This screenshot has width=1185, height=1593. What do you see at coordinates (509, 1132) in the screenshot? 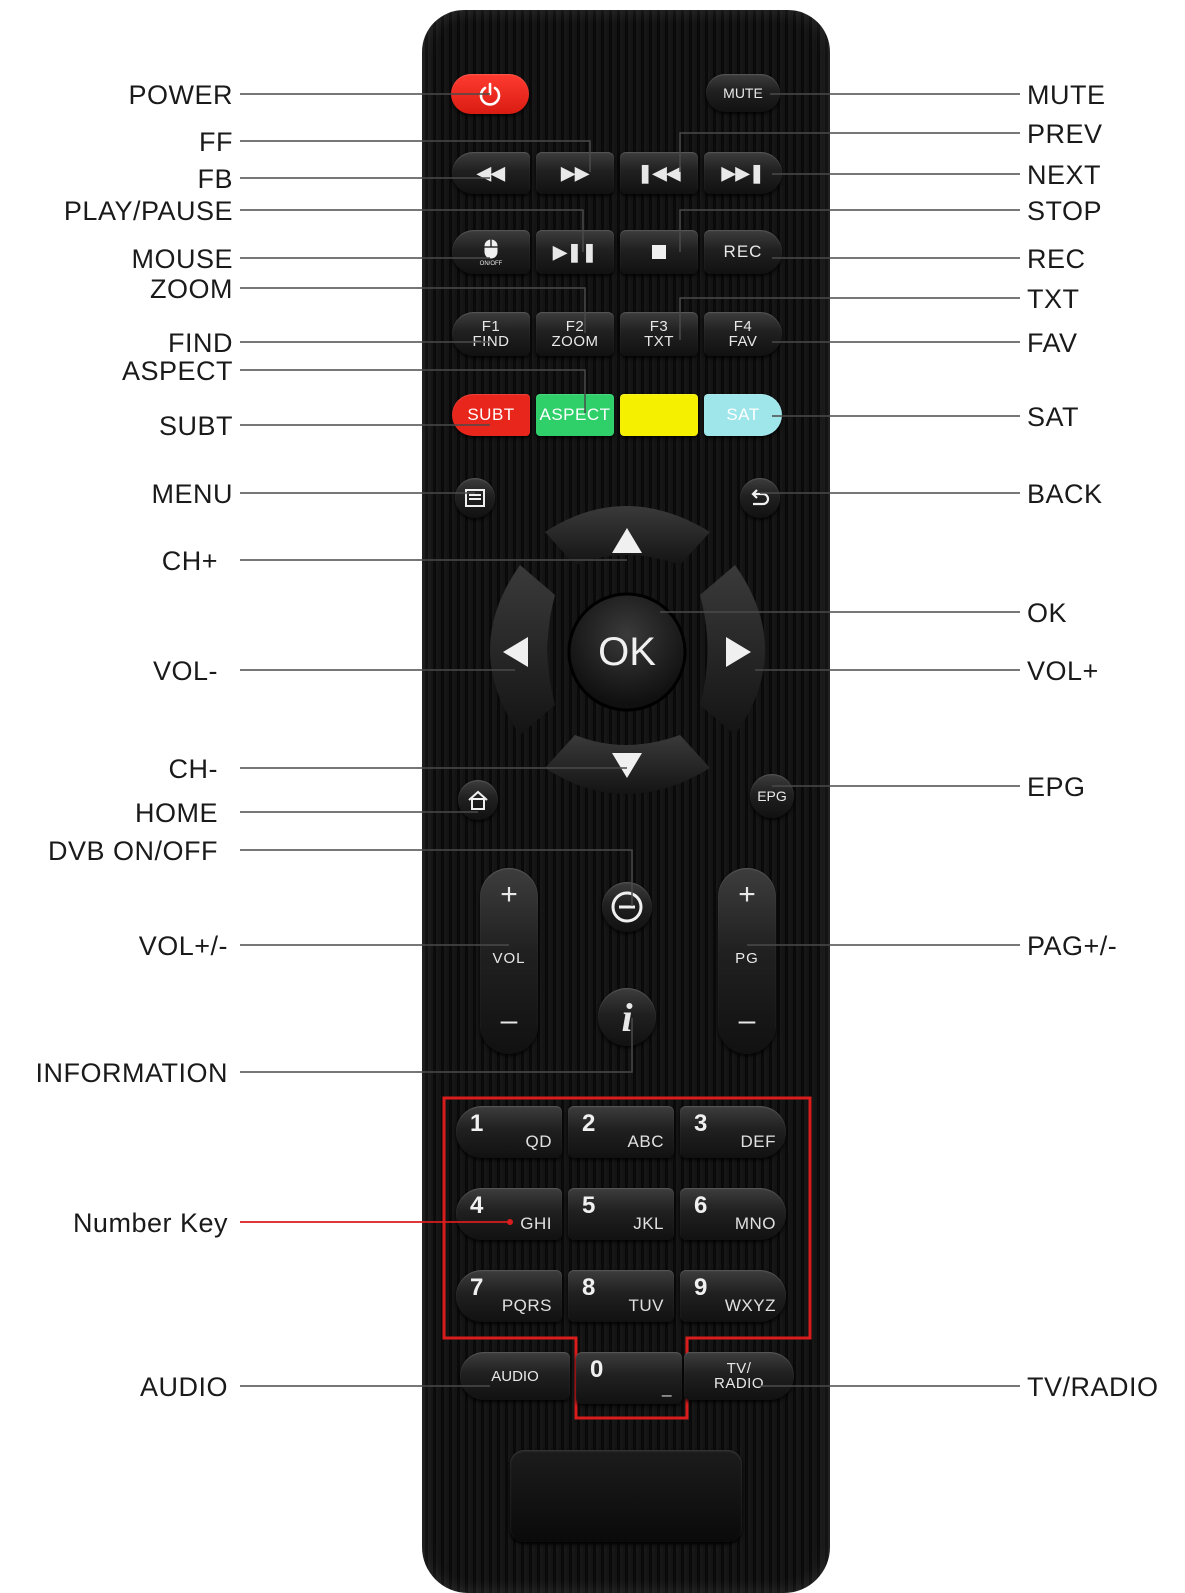
I see `number-key-1: 1 QD` at bounding box center [509, 1132].